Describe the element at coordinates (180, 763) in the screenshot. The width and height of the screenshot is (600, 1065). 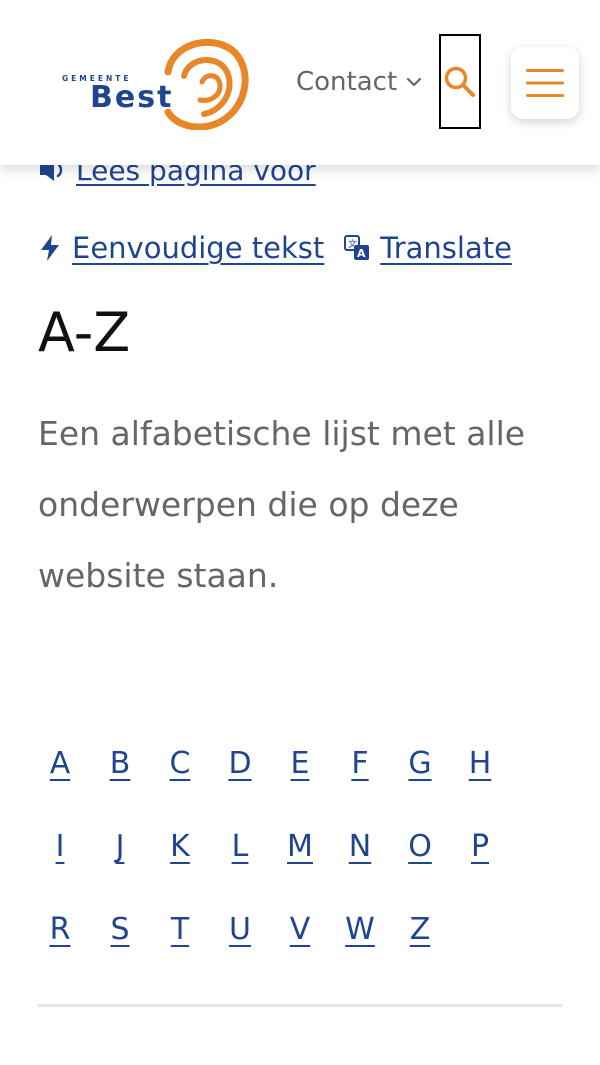
I see `az-letter-c: C` at that location.